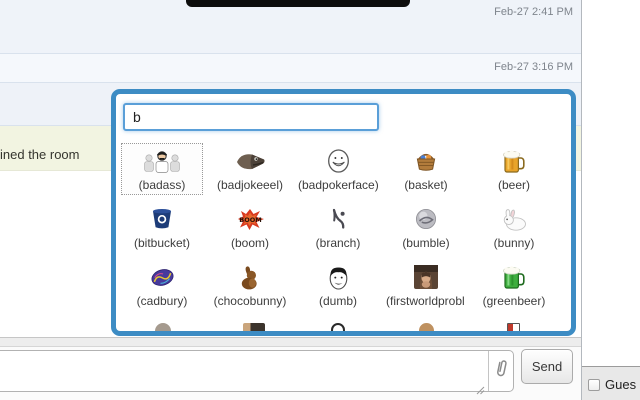  What do you see at coordinates (533, 67) in the screenshot?
I see `message-timestamp: Feb-27 3:16 PM` at bounding box center [533, 67].